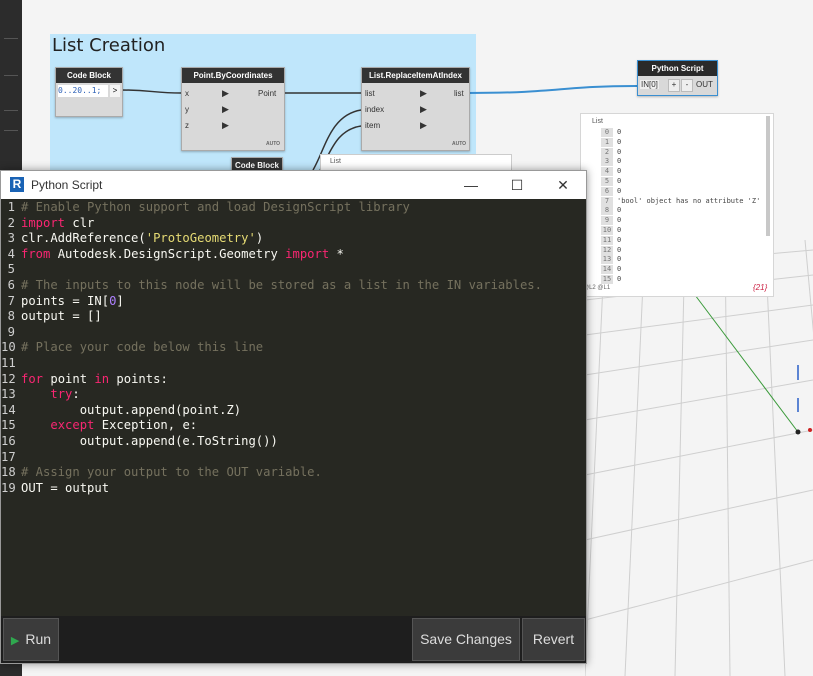 This screenshot has width=813, height=676. Describe the element at coordinates (459, 144) in the screenshot. I see `lacing-label: AUTO` at that location.